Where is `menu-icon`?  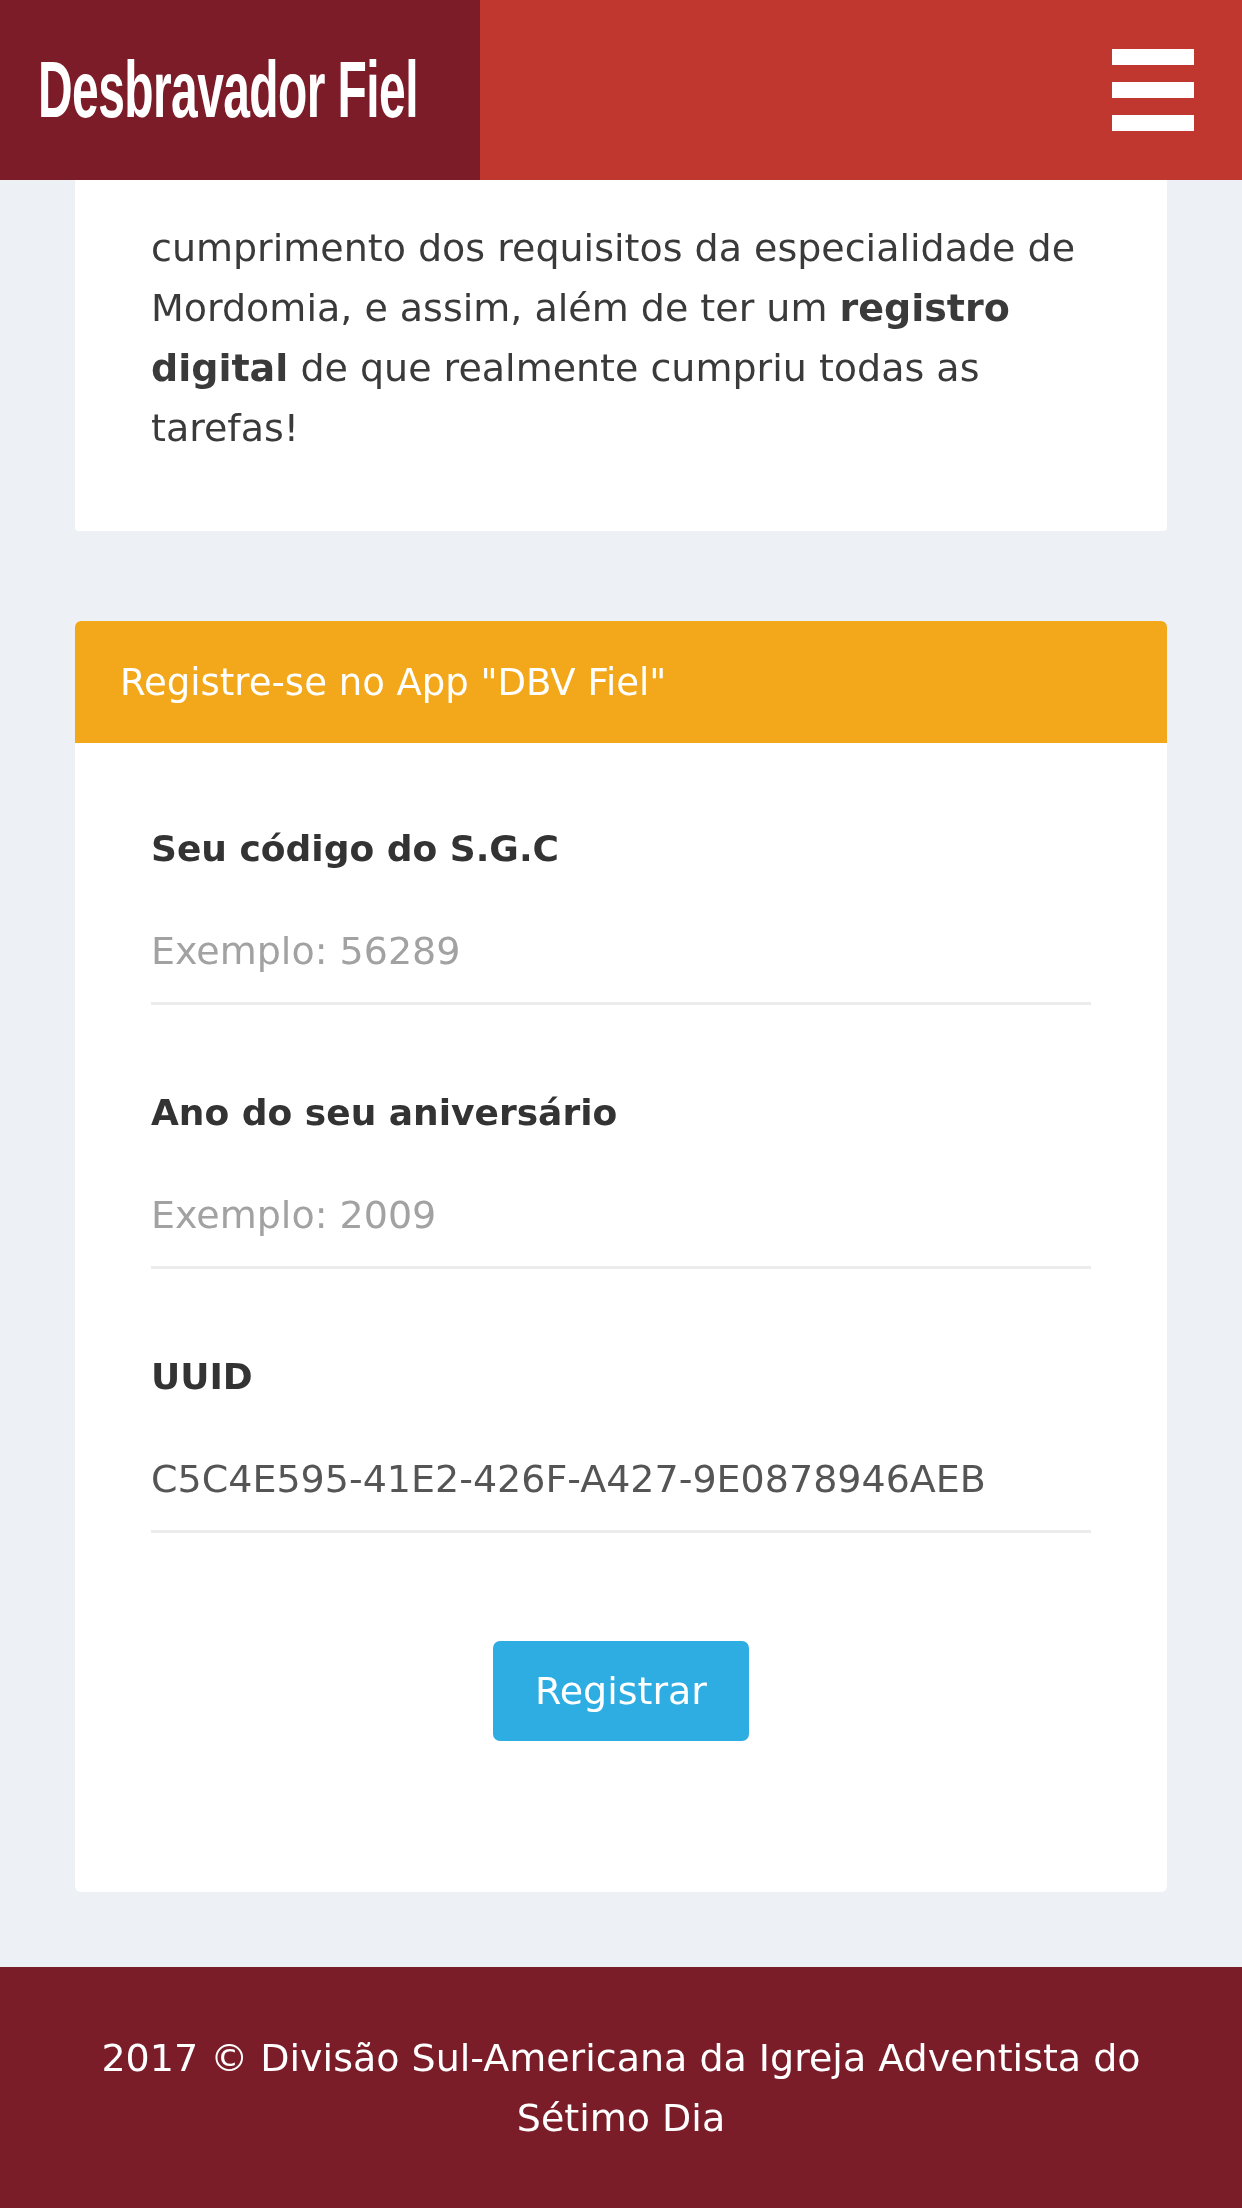
menu-icon is located at coordinates (1153, 90).